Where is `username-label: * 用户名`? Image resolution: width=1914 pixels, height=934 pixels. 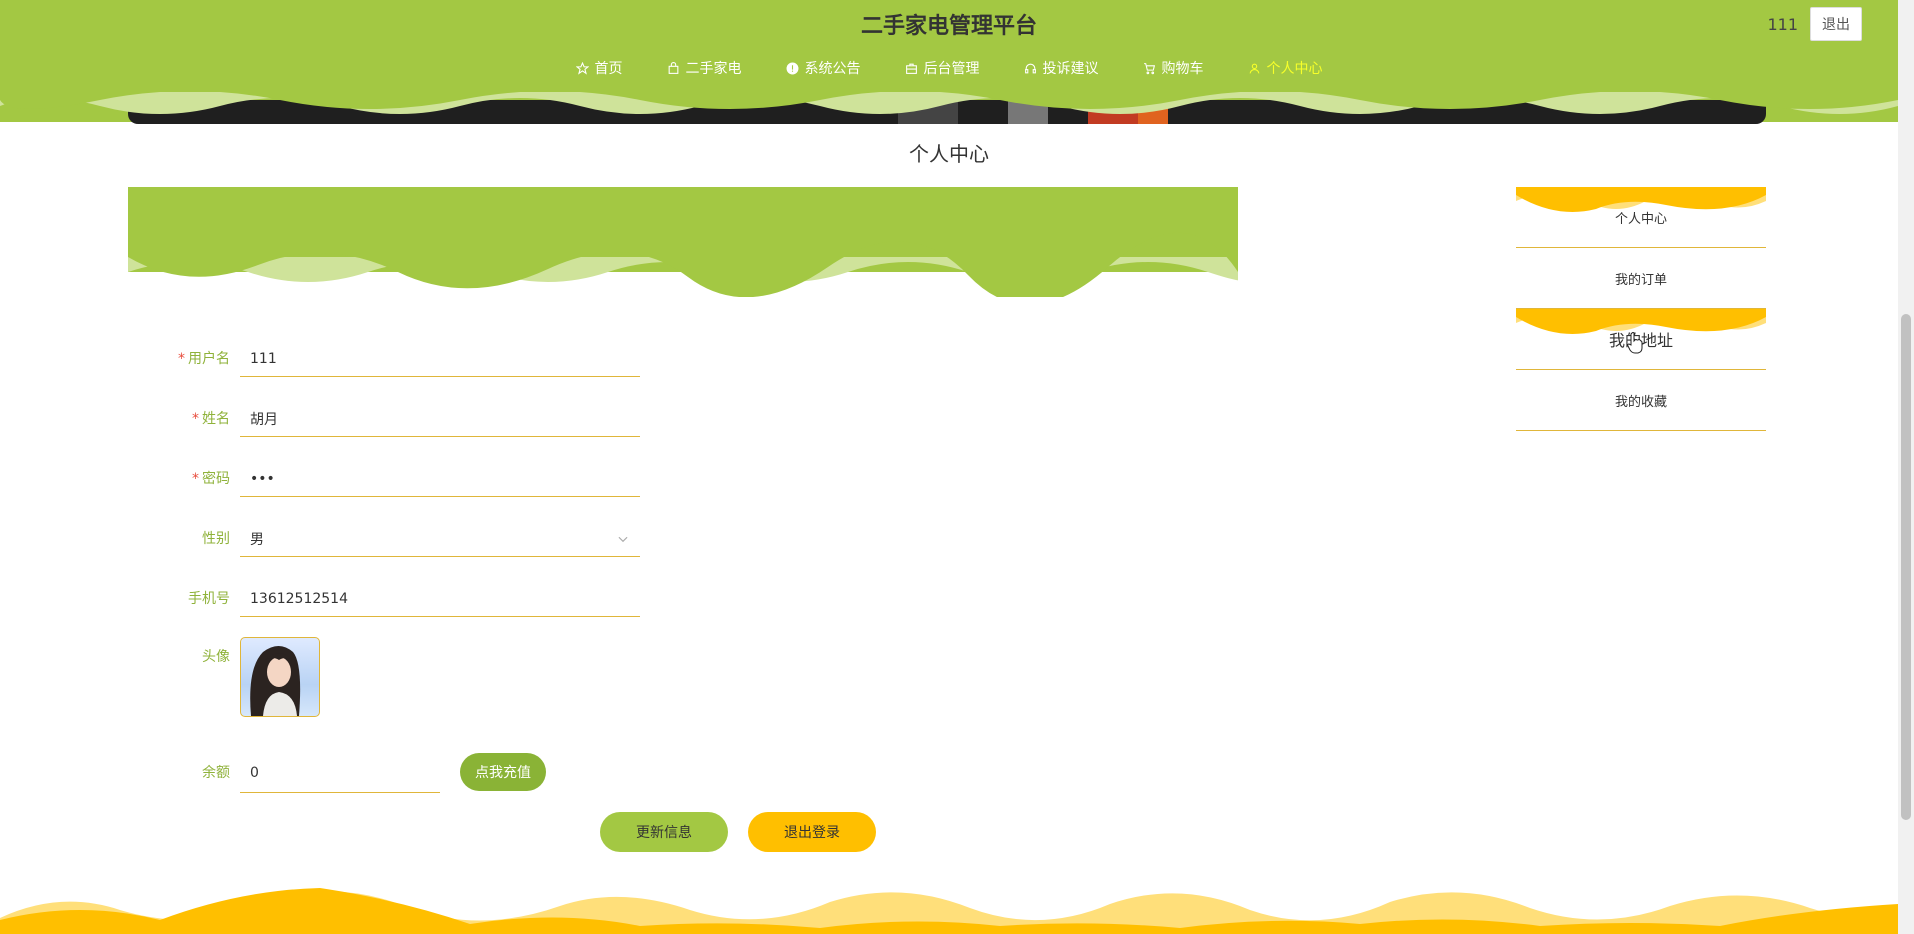 username-label: * 用户名 is located at coordinates (204, 359).